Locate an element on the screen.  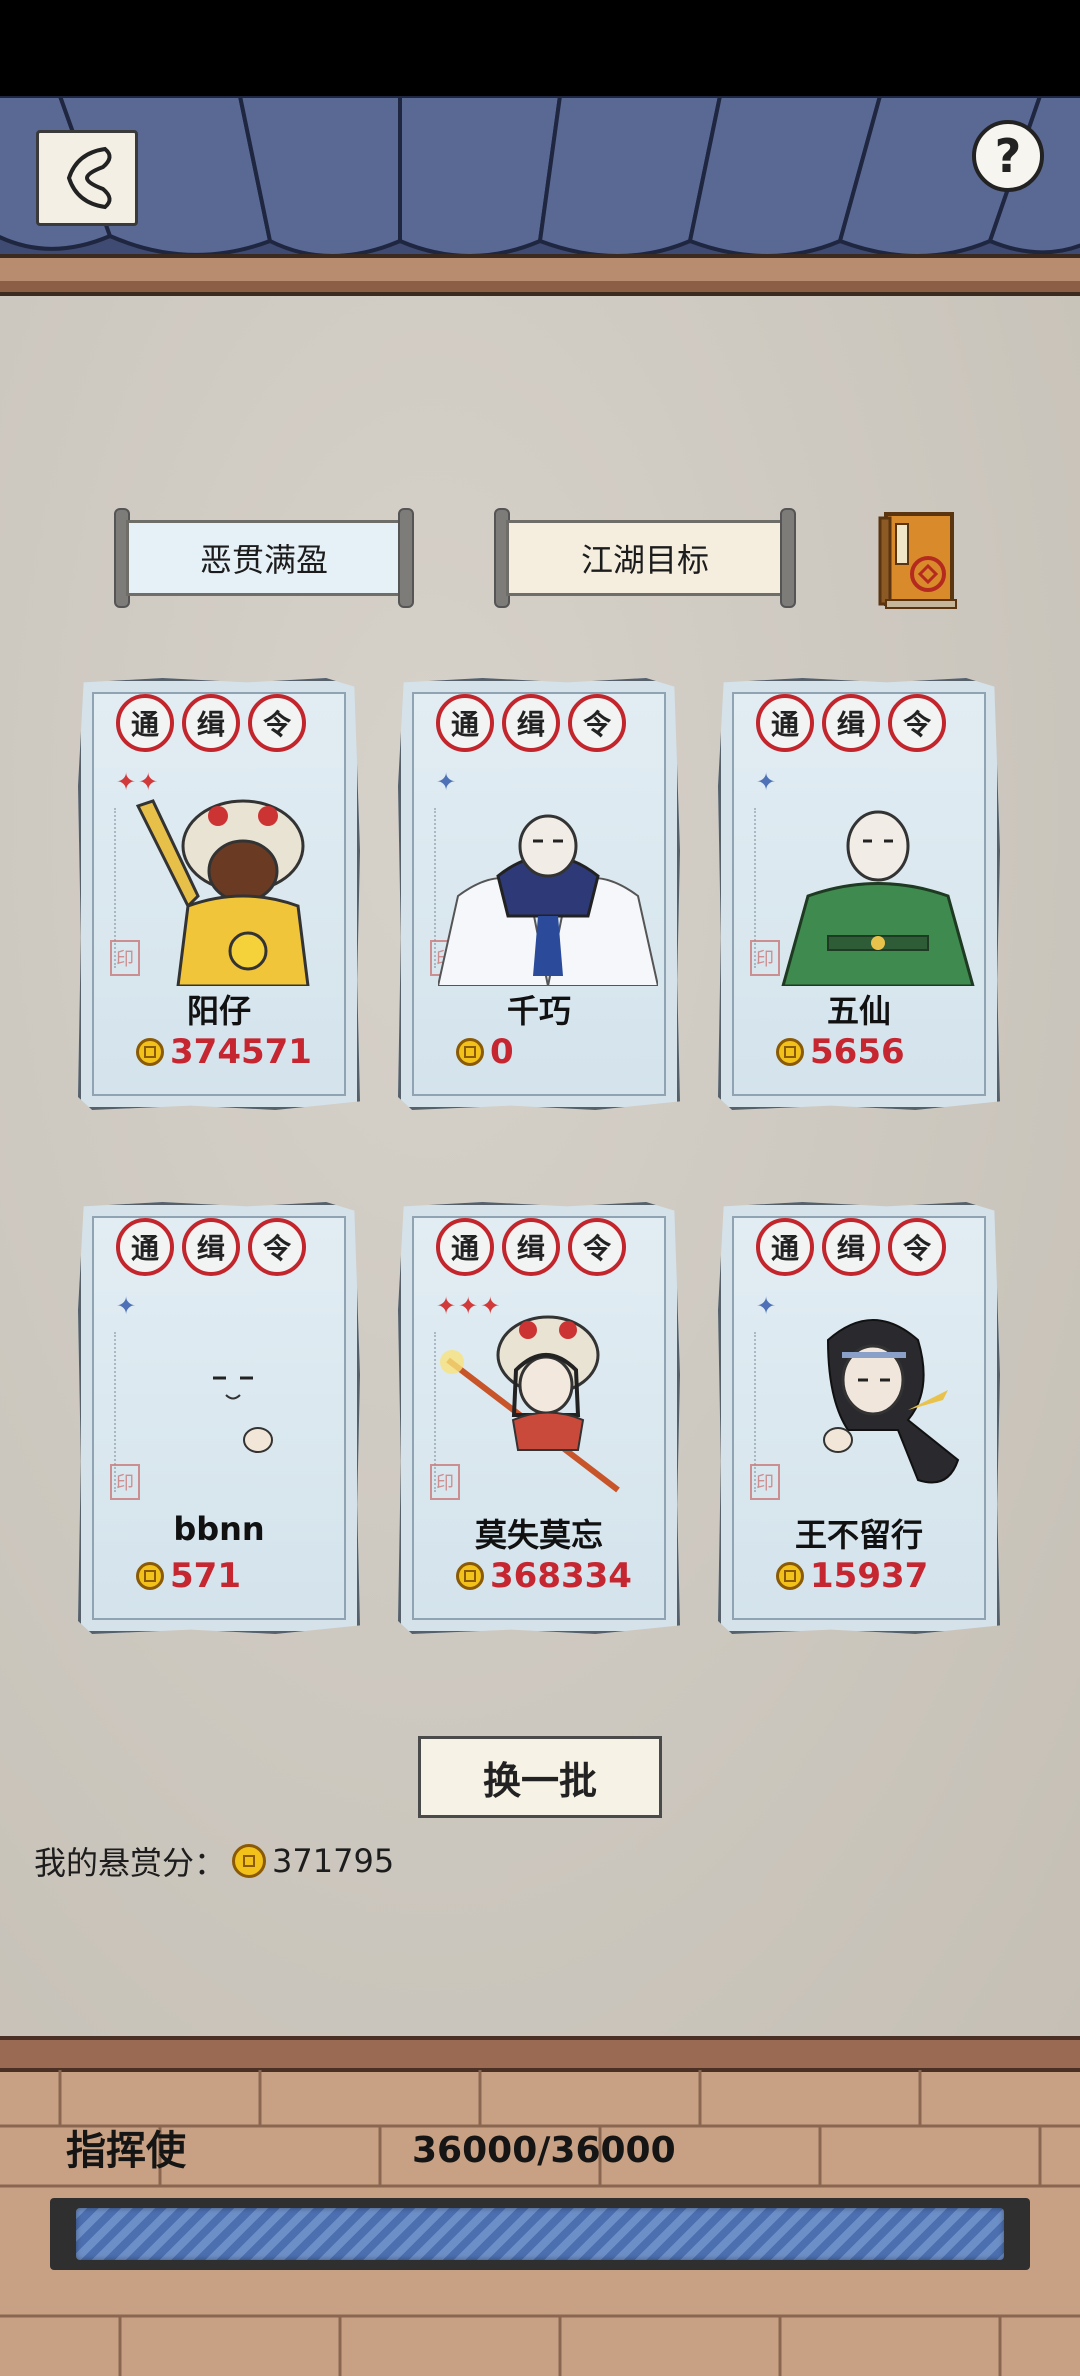
bounty-score: 374571 is located at coordinates (224, 1052).